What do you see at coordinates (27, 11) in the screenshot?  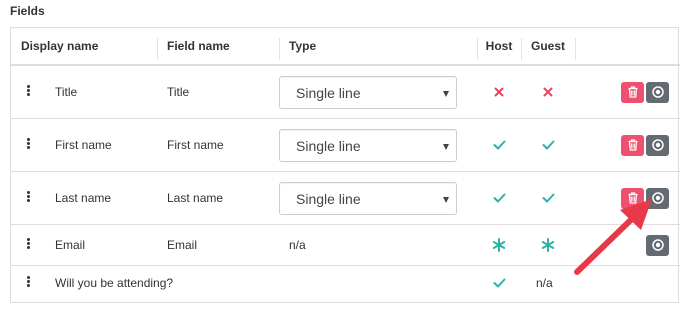 I see `section-title: Fields` at bounding box center [27, 11].